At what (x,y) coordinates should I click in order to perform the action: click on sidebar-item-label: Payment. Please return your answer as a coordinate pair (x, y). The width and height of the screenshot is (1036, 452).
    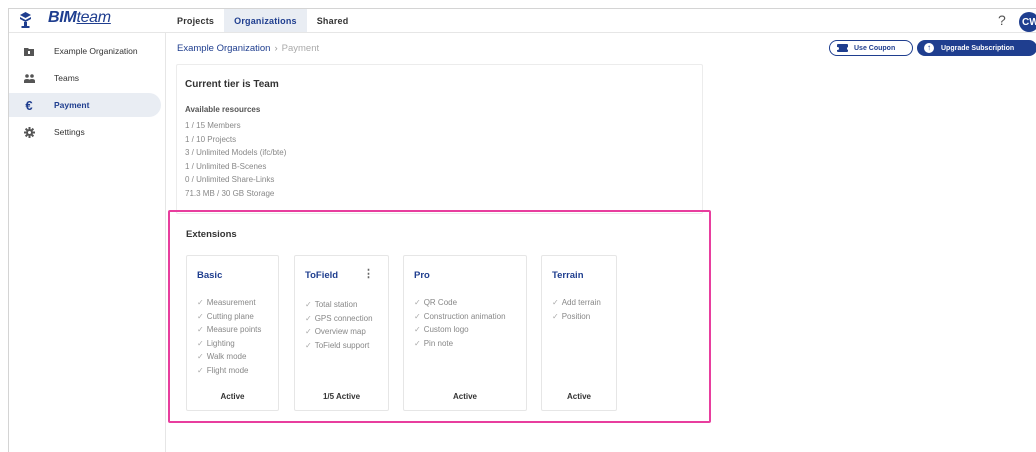
    Looking at the image, I should click on (72, 105).